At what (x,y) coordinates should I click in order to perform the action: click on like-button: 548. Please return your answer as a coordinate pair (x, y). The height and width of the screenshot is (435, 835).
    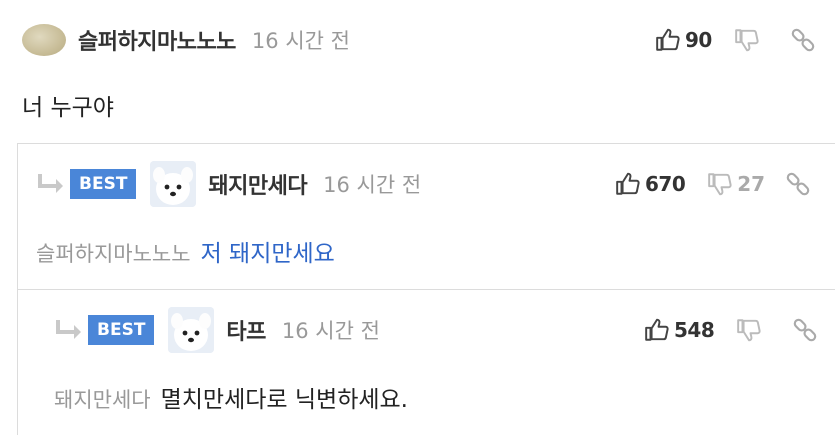
    Looking at the image, I should click on (679, 330).